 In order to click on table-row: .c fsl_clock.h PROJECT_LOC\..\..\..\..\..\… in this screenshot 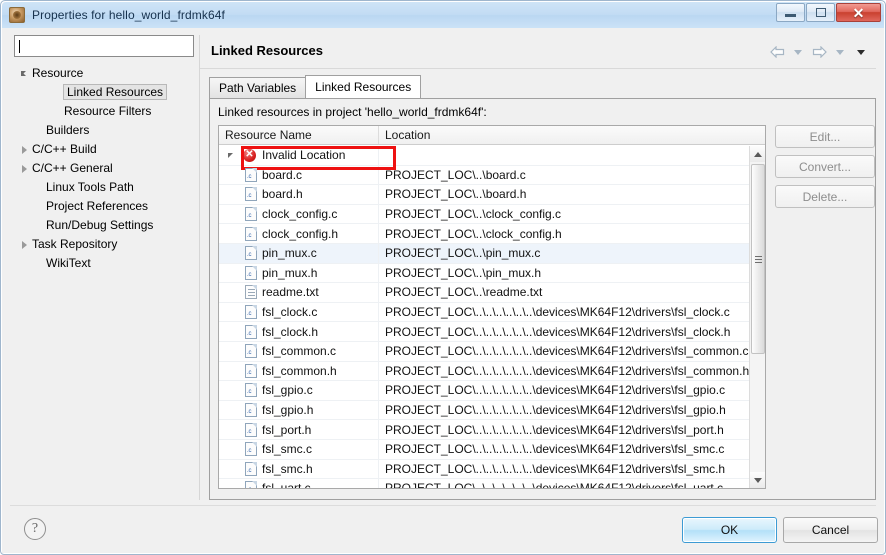, I will do `click(492, 332)`.